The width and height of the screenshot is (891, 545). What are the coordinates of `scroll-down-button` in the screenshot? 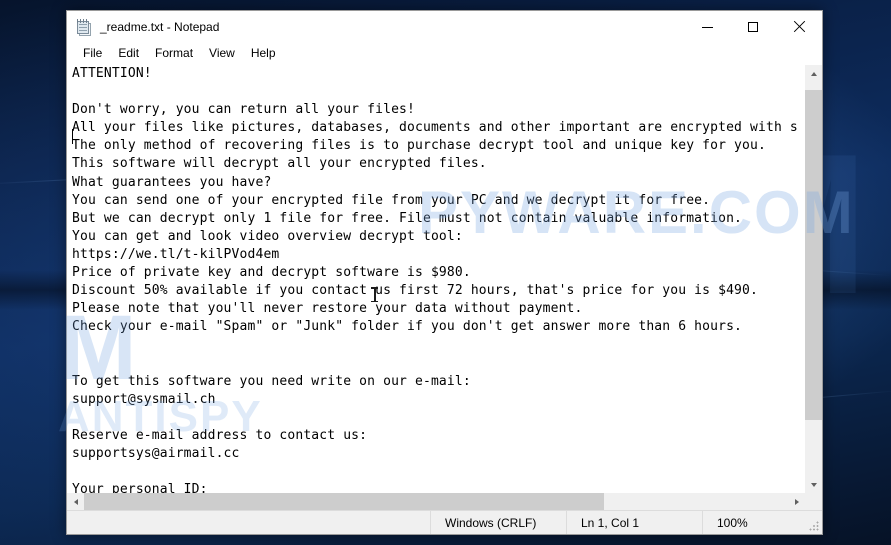 It's located at (813, 484).